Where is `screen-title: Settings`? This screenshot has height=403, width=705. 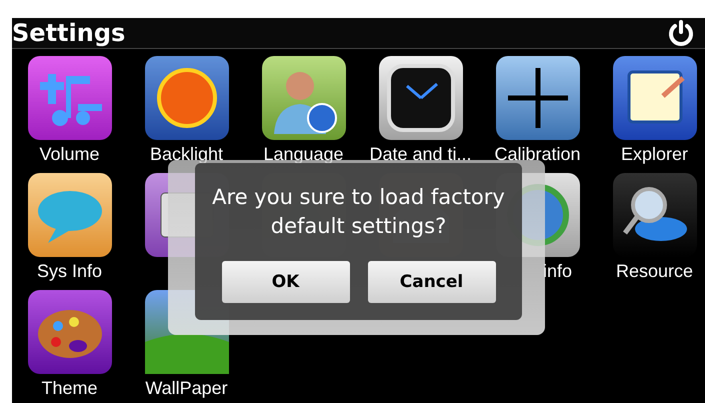
screen-title: Settings is located at coordinates (69, 33).